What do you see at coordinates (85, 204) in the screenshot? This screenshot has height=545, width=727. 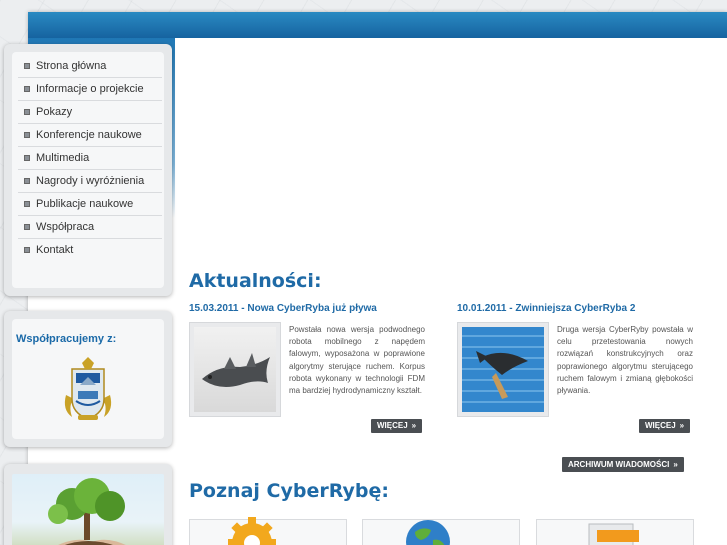 I see `menu-item-label: Publikacje naukowe` at bounding box center [85, 204].